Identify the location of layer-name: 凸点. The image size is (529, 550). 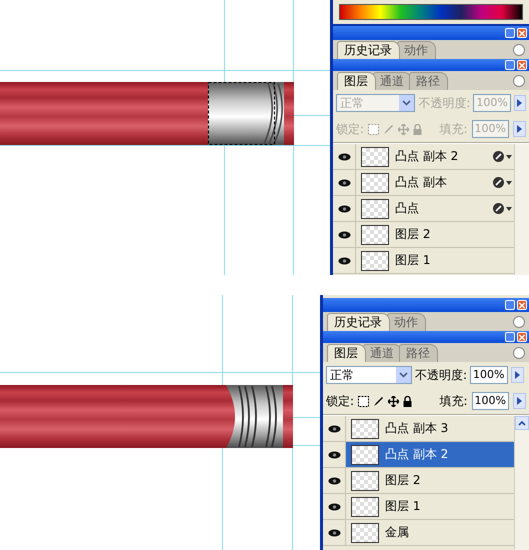
(407, 208).